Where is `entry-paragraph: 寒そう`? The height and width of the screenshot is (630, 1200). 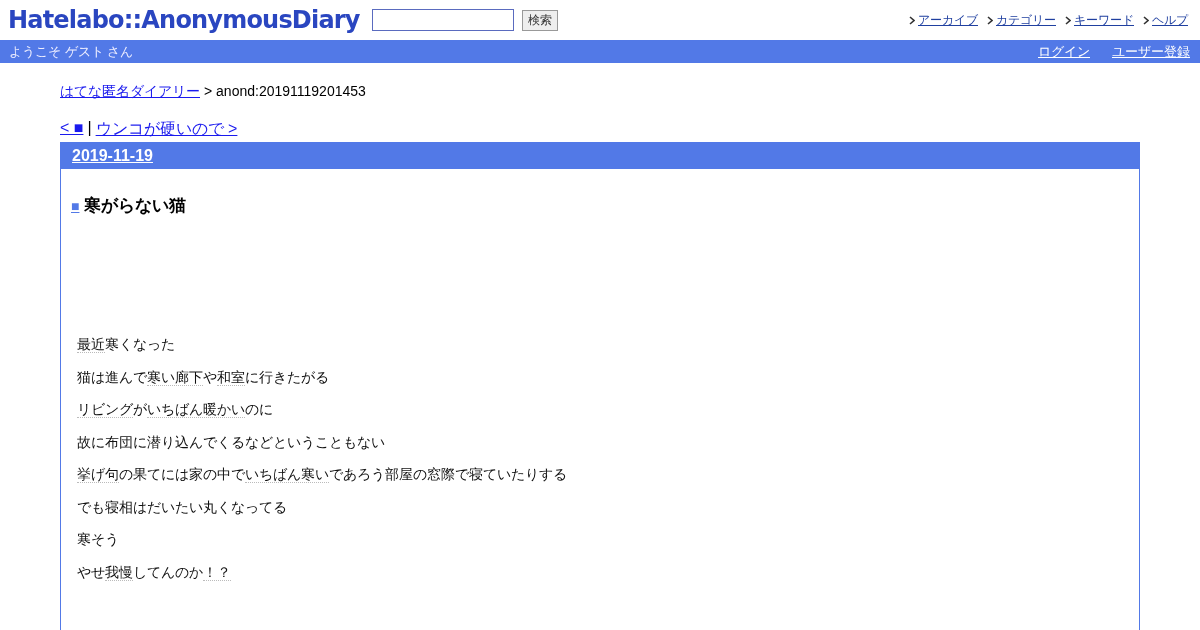
entry-paragraph: 寒そう is located at coordinates (98, 539).